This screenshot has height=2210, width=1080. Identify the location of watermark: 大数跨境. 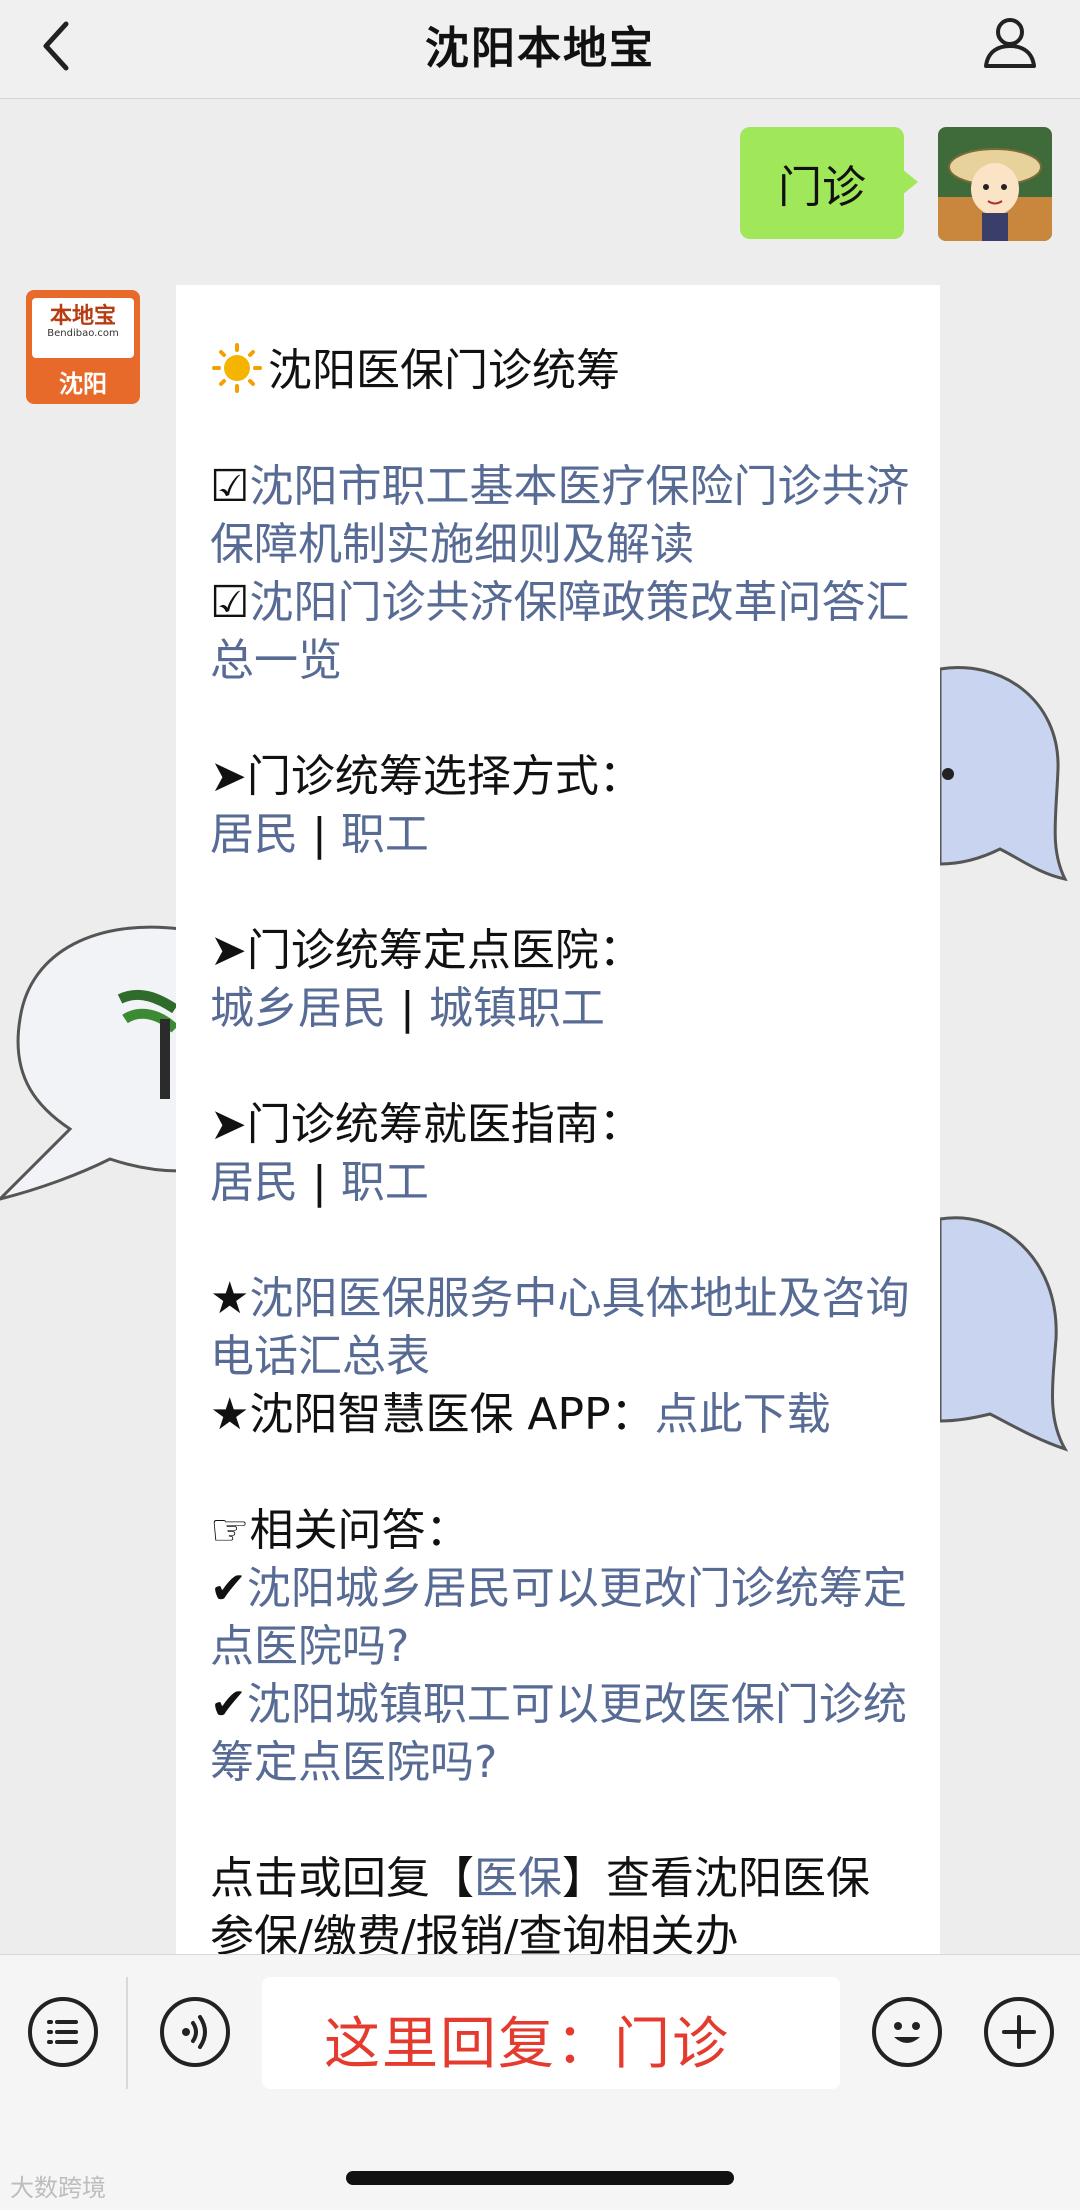
(58, 2188).